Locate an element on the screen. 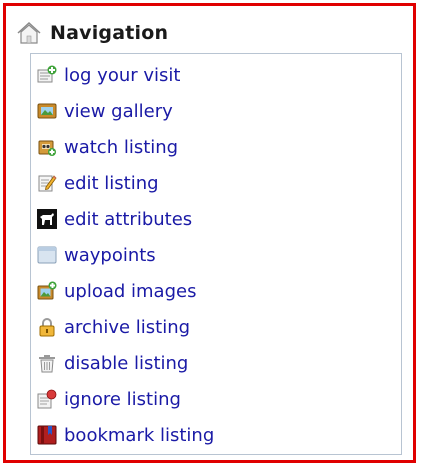 This screenshot has width=425, height=469. nav-item-ignore-listing: ignore listing is located at coordinates (125, 399).